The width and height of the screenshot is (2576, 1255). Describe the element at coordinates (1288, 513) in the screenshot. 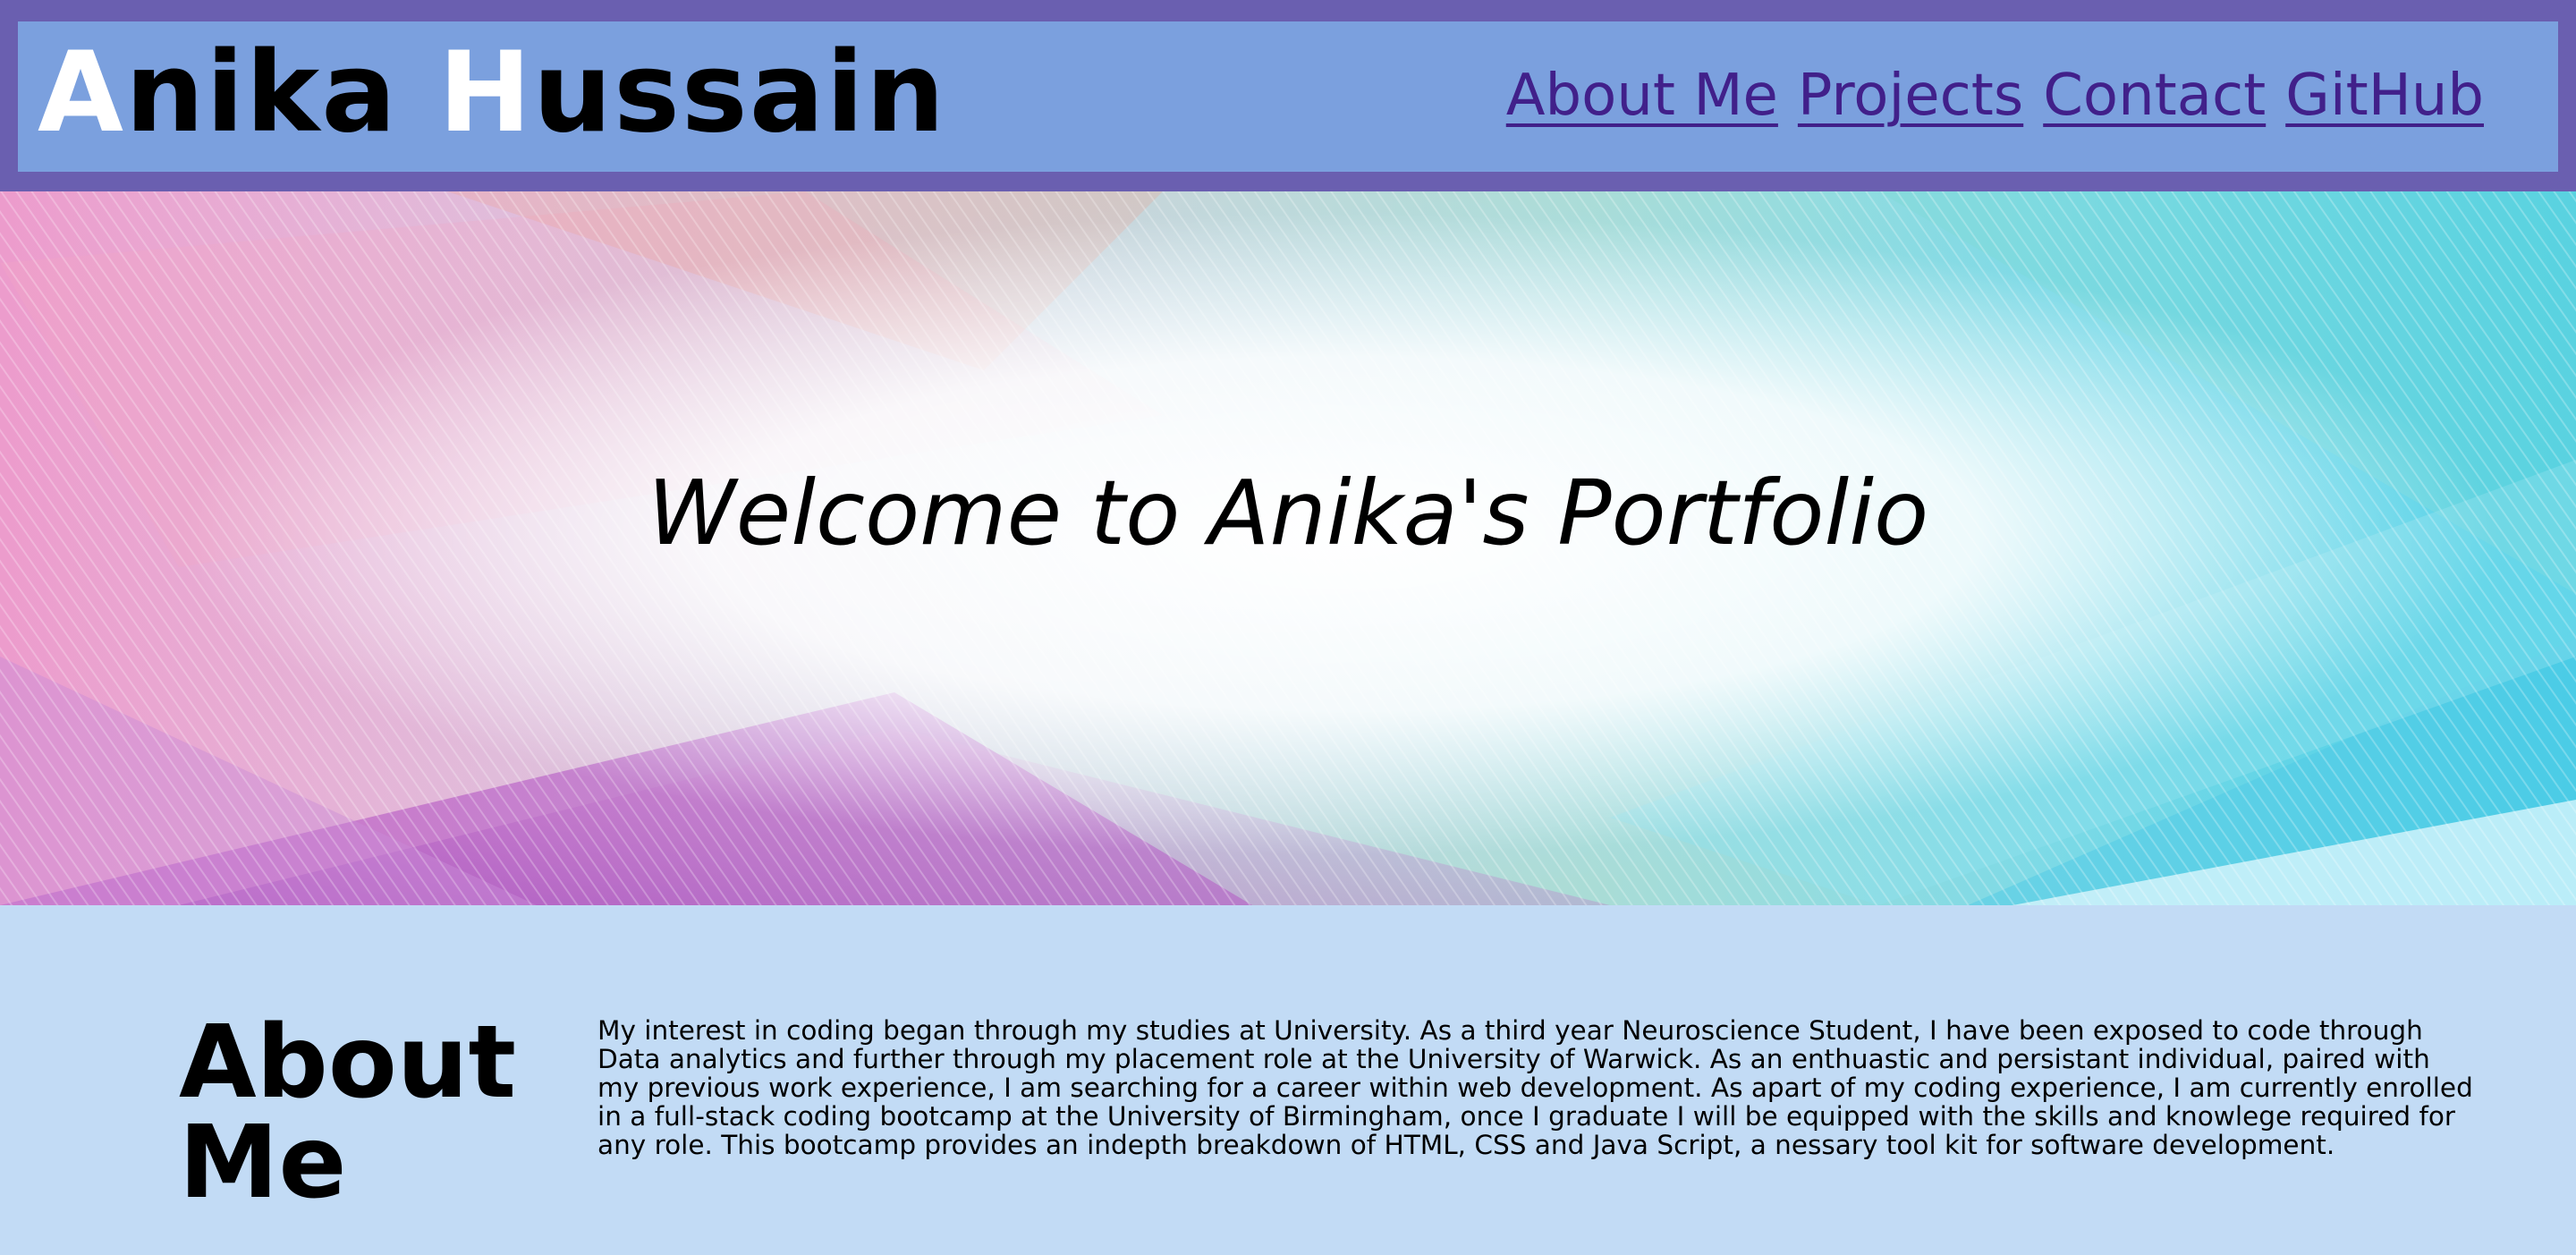

I see `hero-title: Welcome to Anika's Portfolio` at that location.